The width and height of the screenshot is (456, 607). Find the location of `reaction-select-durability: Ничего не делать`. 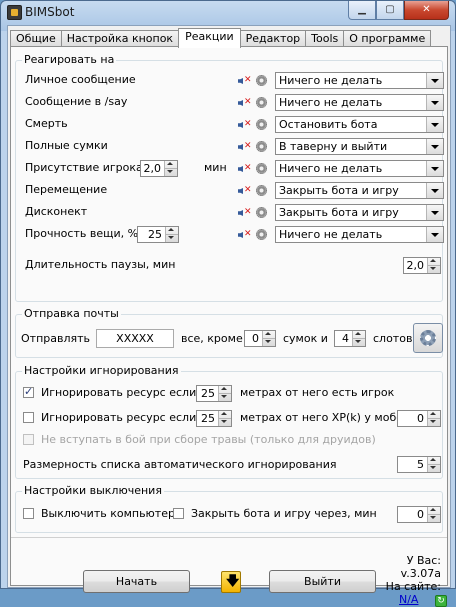

reaction-select-durability: Ничего не делать is located at coordinates (359, 234).